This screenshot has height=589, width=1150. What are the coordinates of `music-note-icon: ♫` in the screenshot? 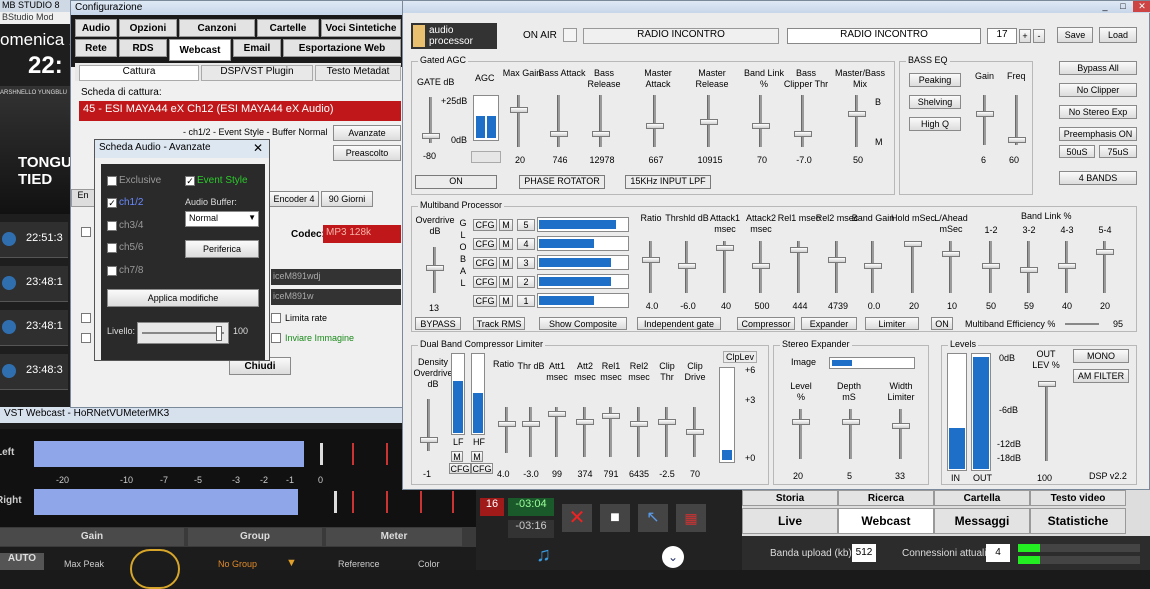 It's located at (543, 555).